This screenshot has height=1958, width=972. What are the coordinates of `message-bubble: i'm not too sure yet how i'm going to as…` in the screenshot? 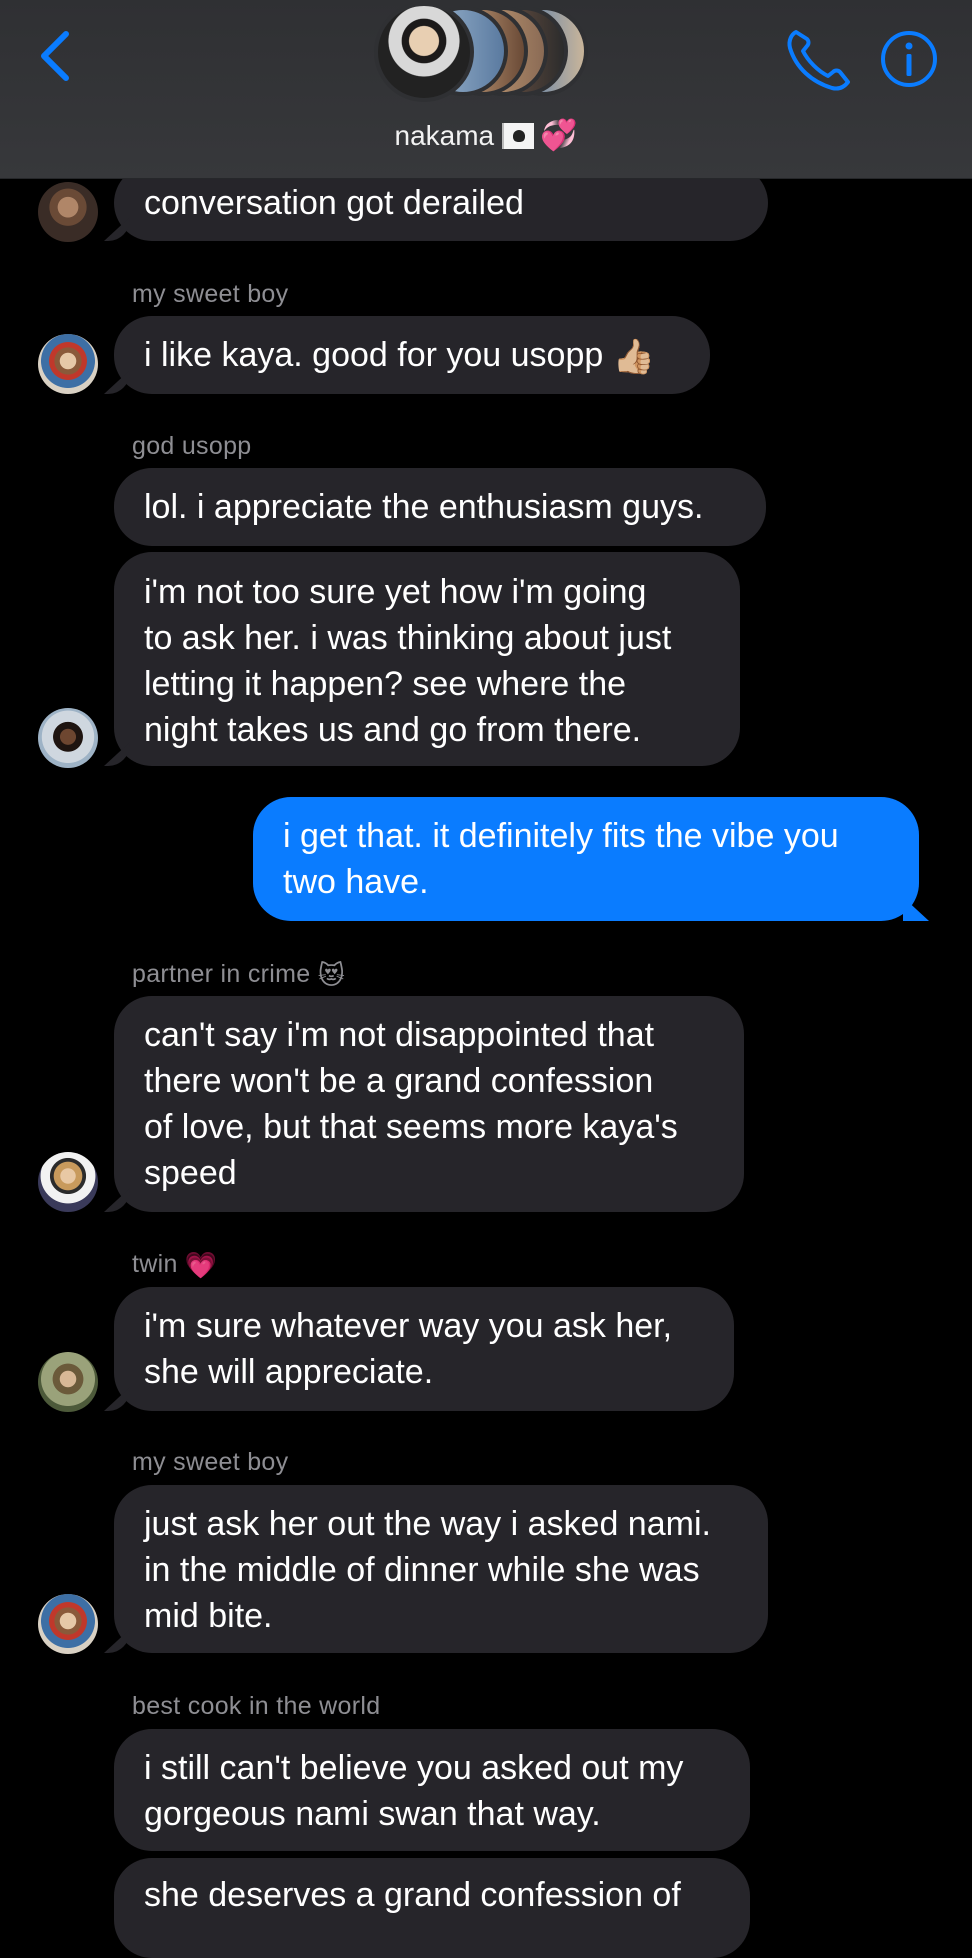 It's located at (427, 659).